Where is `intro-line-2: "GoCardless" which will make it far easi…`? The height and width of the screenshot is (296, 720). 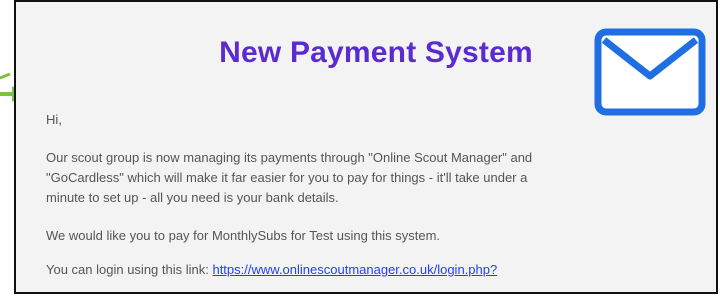
intro-line-2: "GoCardless" which will make it far easi… is located at coordinates (287, 177).